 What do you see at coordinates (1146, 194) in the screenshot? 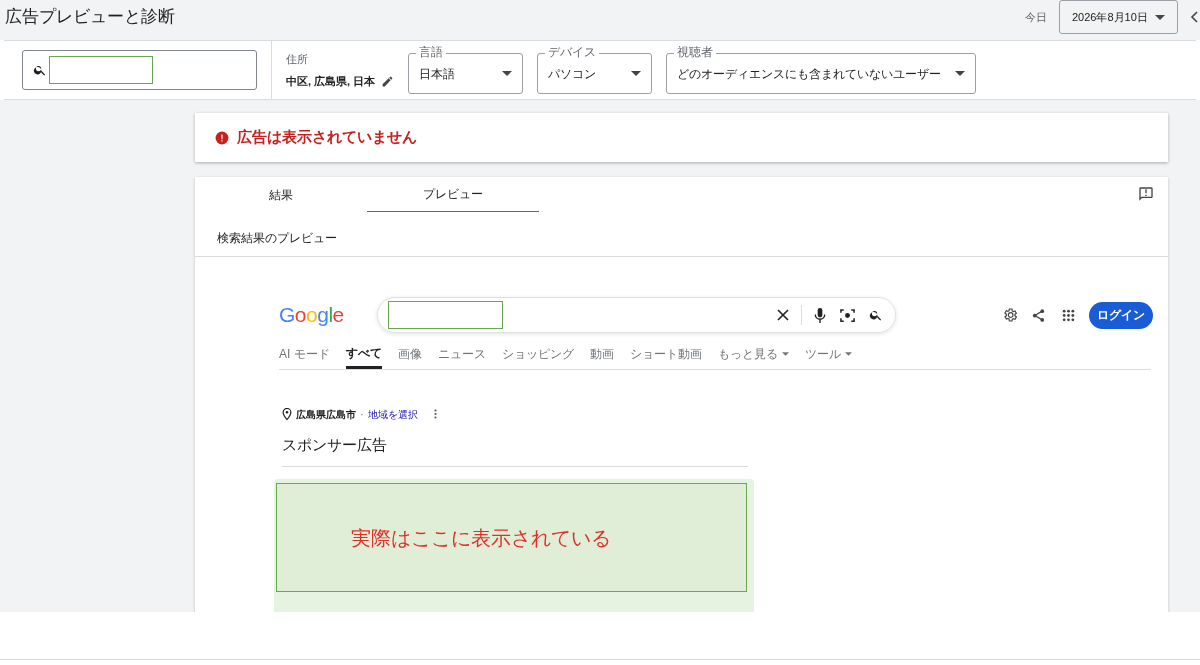
I see `feedback-icon` at bounding box center [1146, 194].